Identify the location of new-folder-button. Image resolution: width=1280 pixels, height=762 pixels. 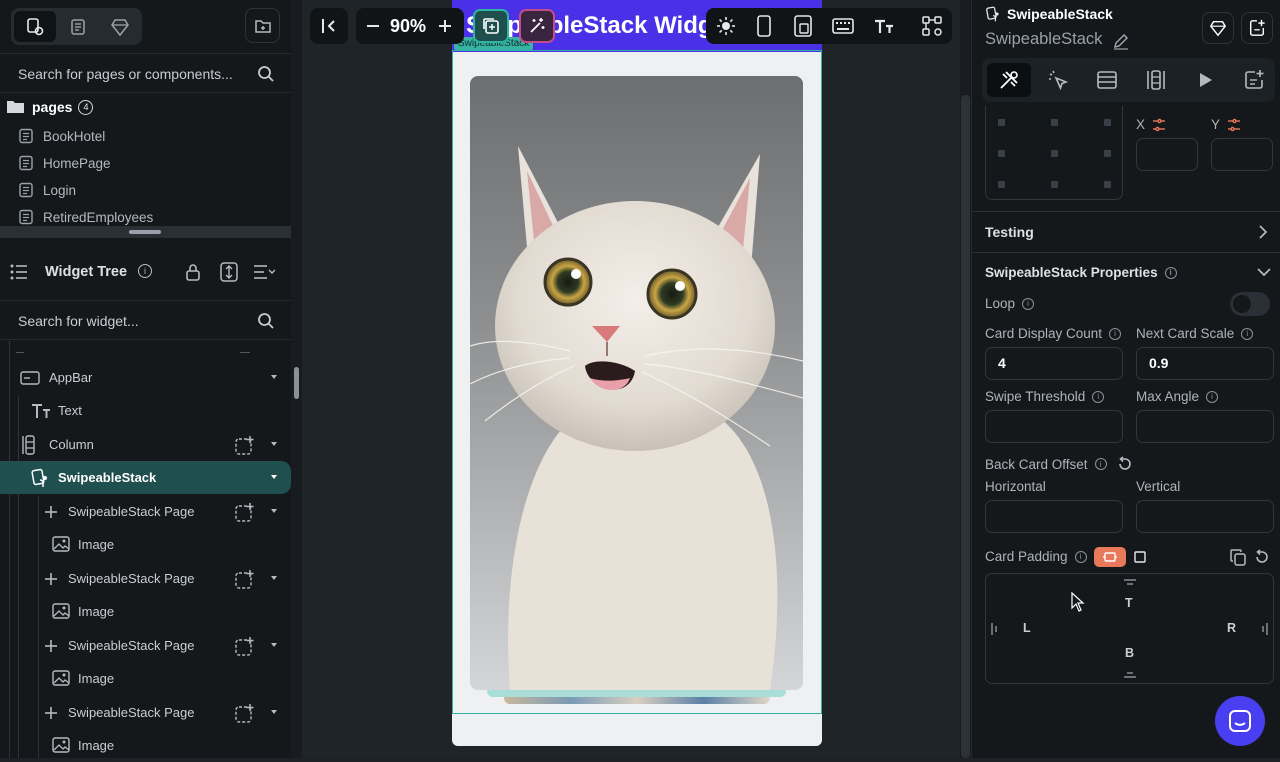
(262, 25).